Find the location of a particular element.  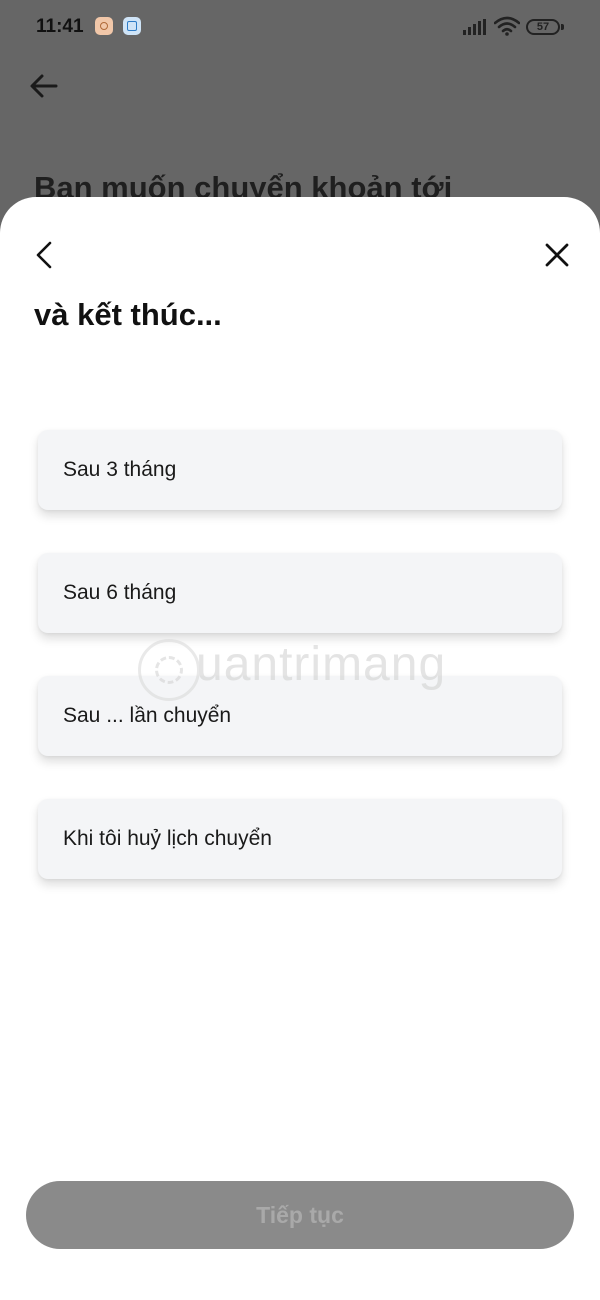

wifi-icon is located at coordinates (507, 26).